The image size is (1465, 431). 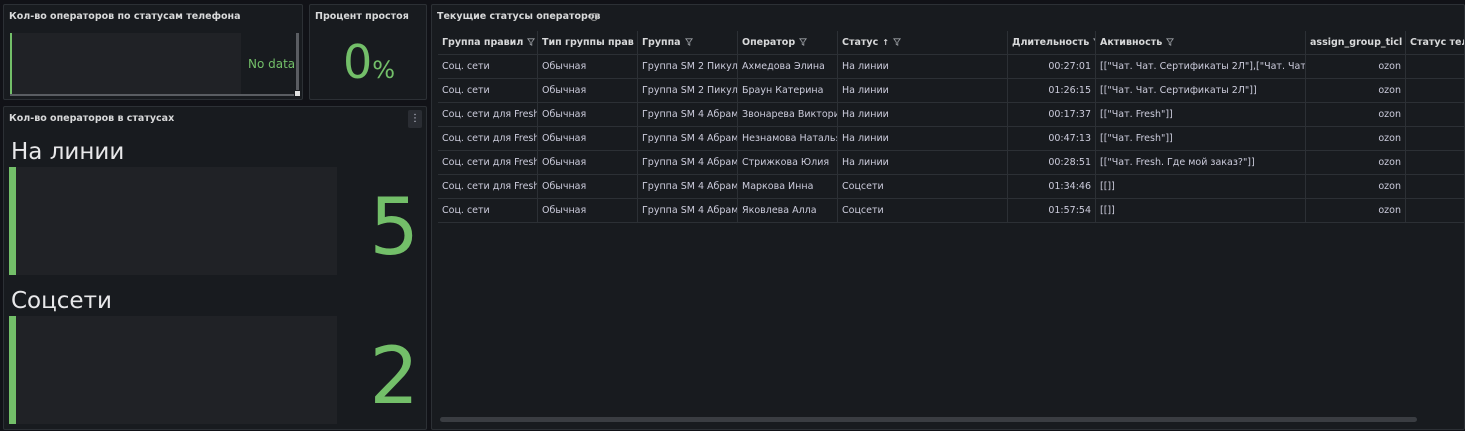 I want to click on table-cell: 00:17:37, so click(x=1052, y=115).